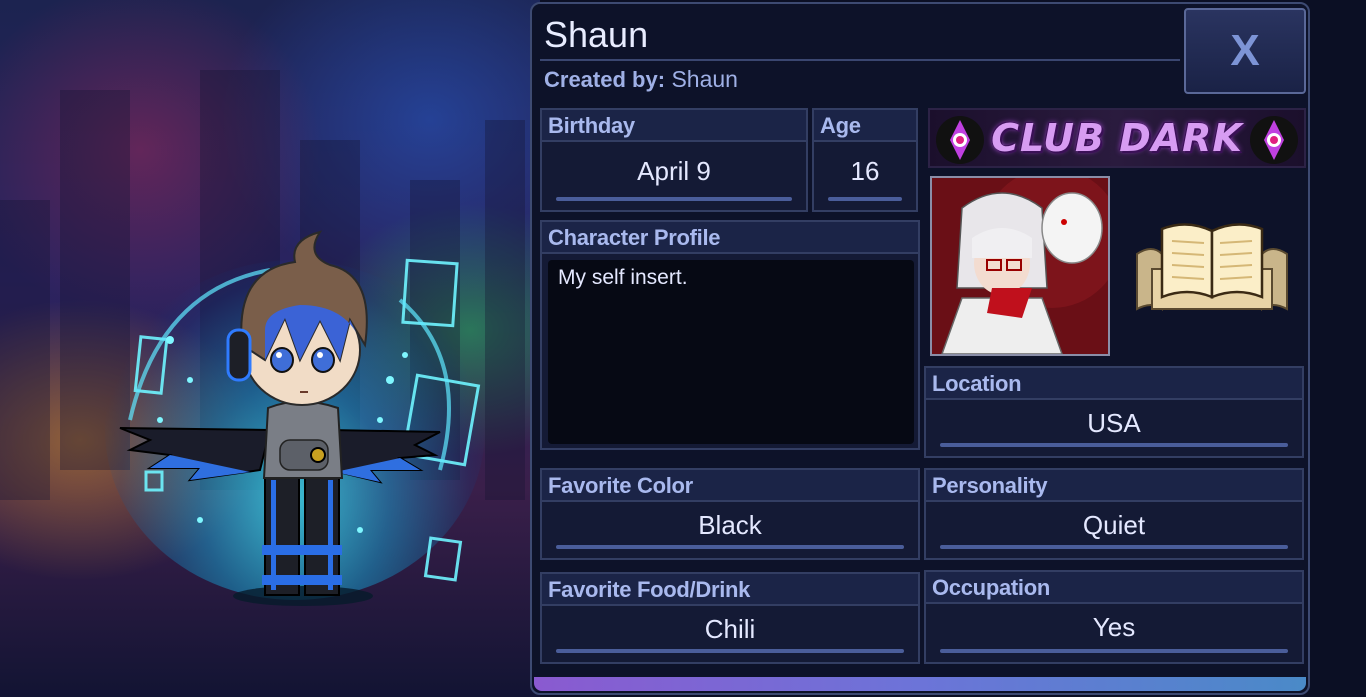  Describe the element at coordinates (1114, 445) in the screenshot. I see `location-underline` at that location.